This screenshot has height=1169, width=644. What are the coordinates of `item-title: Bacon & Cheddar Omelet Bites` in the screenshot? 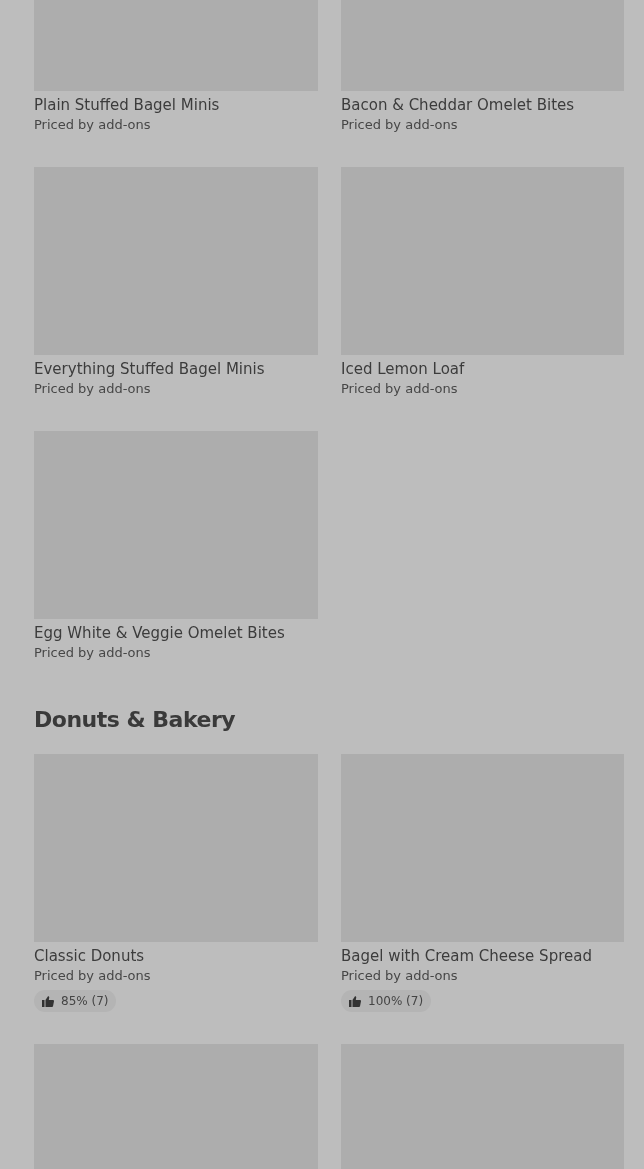 It's located at (458, 105).